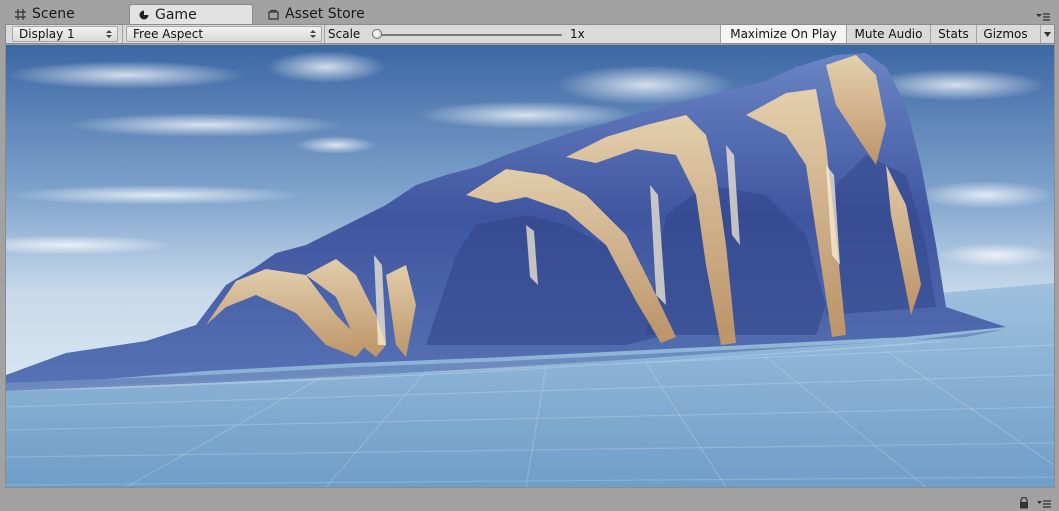 This screenshot has width=1059, height=511. What do you see at coordinates (529, 12) in the screenshot?
I see `tab-bar: Scene Game Asset Store` at bounding box center [529, 12].